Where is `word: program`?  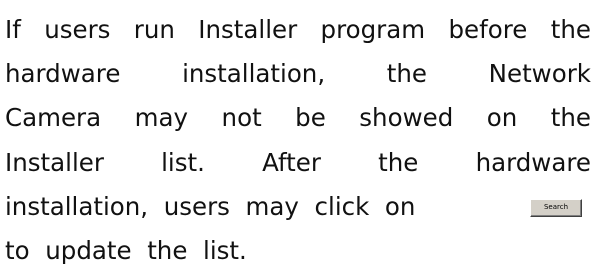
word: program is located at coordinates (373, 29).